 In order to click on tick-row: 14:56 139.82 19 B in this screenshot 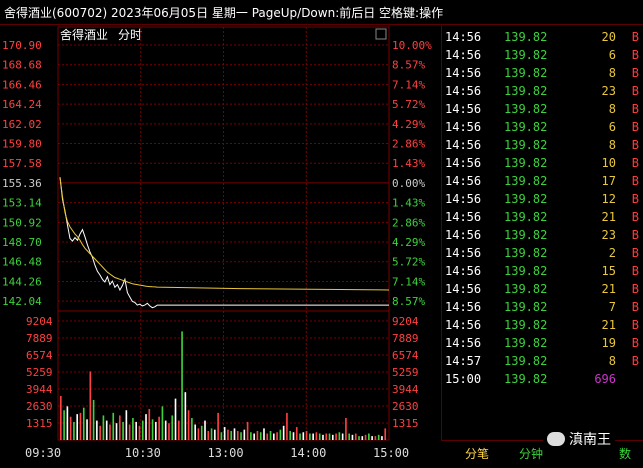, I will do `click(542, 344)`.